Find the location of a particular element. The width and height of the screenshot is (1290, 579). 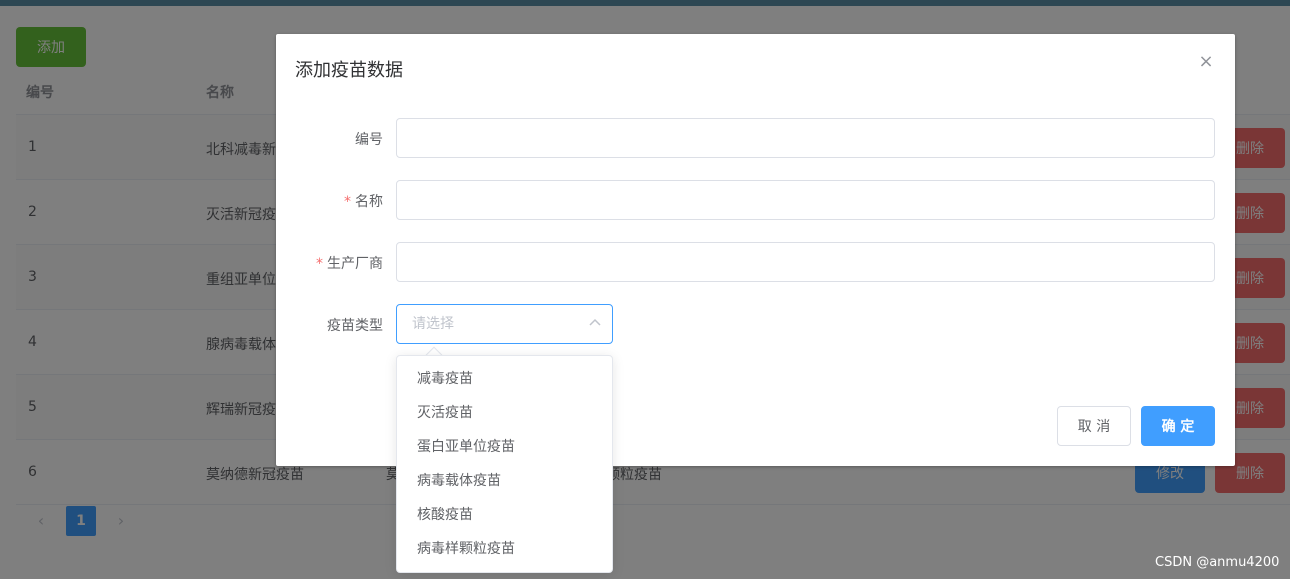

option-nucleic-acid: 核酸疫苗 is located at coordinates (504, 515).